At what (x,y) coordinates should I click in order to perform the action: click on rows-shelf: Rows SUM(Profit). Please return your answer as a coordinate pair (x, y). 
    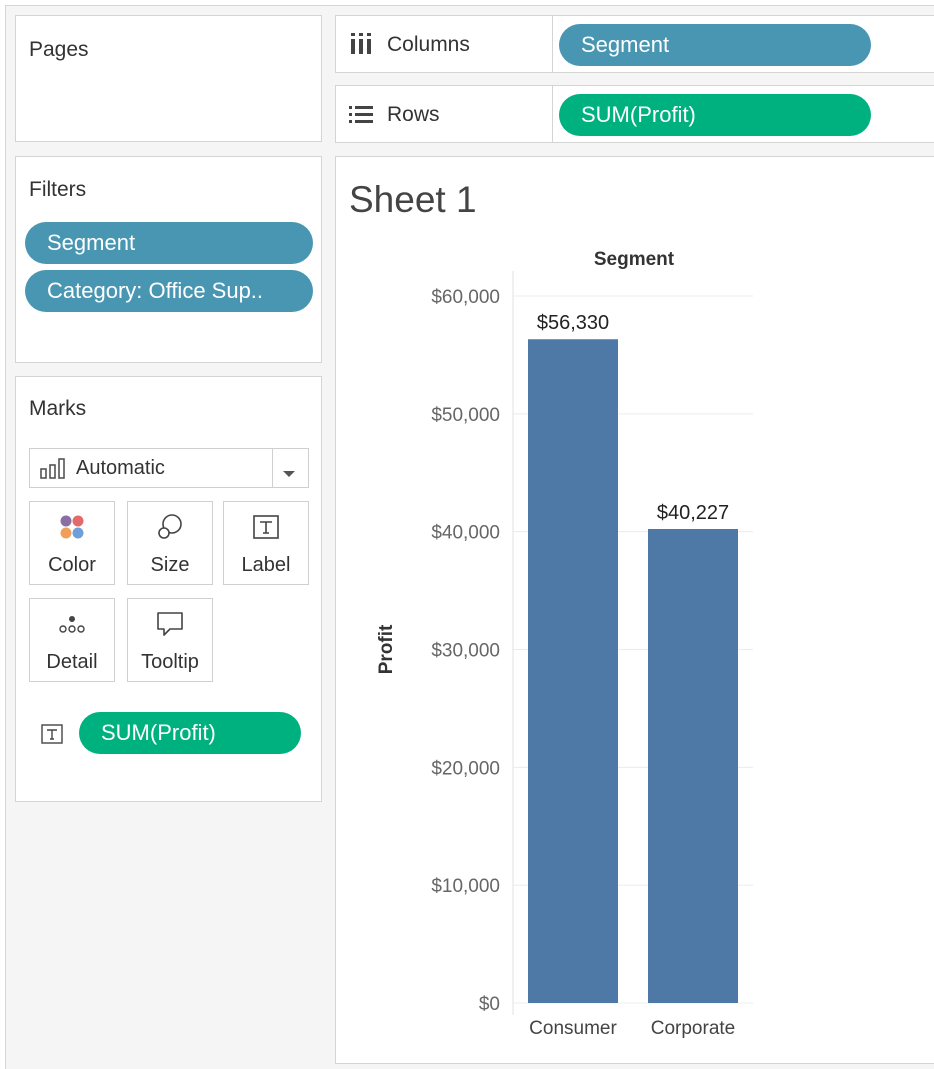
    Looking at the image, I should click on (634, 114).